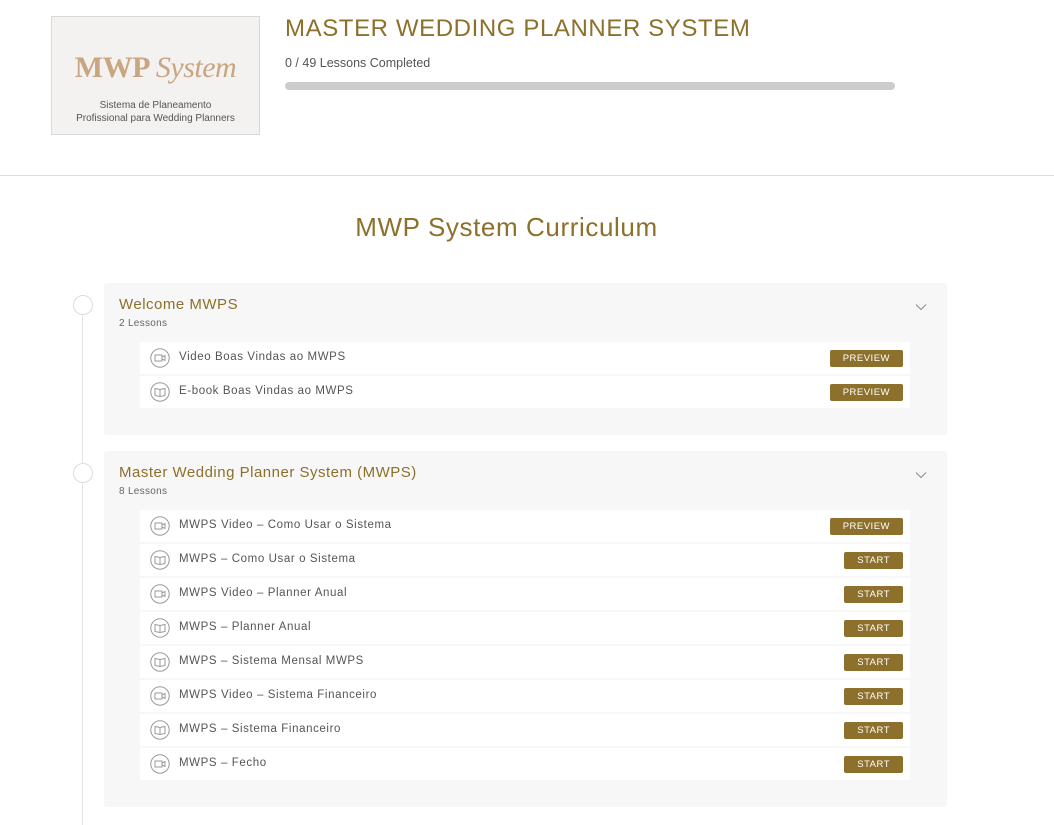 The height and width of the screenshot is (825, 1054). Describe the element at coordinates (525, 392) in the screenshot. I see `lesson-row: E-book Boas Vindas ao MWPS PREVIEW` at that location.